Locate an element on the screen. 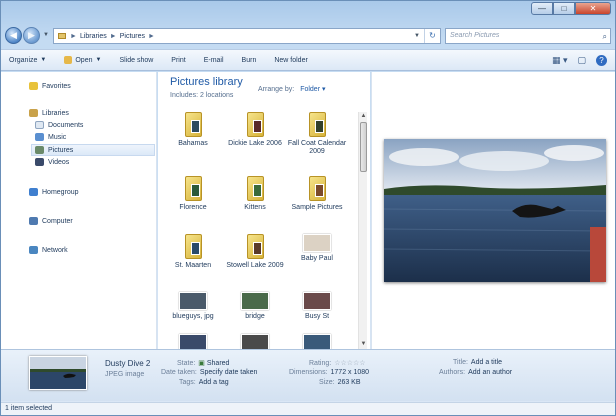 Image resolution: width=616 pixels, height=416 pixels. star-icon is located at coordinates (33, 86).